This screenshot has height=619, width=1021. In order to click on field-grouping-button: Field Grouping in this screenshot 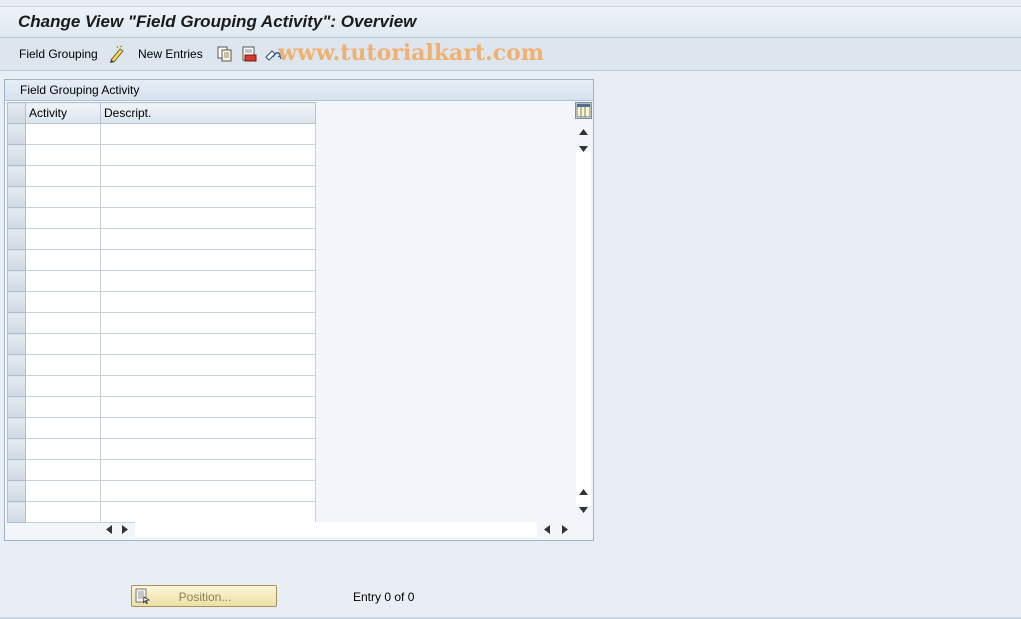, I will do `click(58, 54)`.